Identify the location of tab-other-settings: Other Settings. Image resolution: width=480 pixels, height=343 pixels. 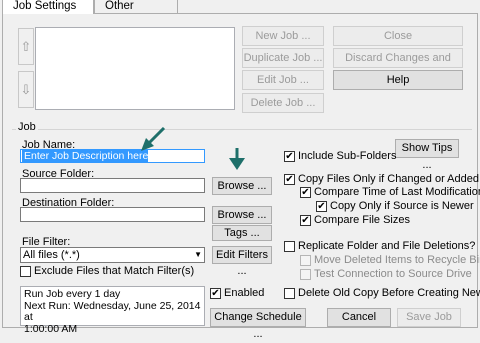
(136, 13).